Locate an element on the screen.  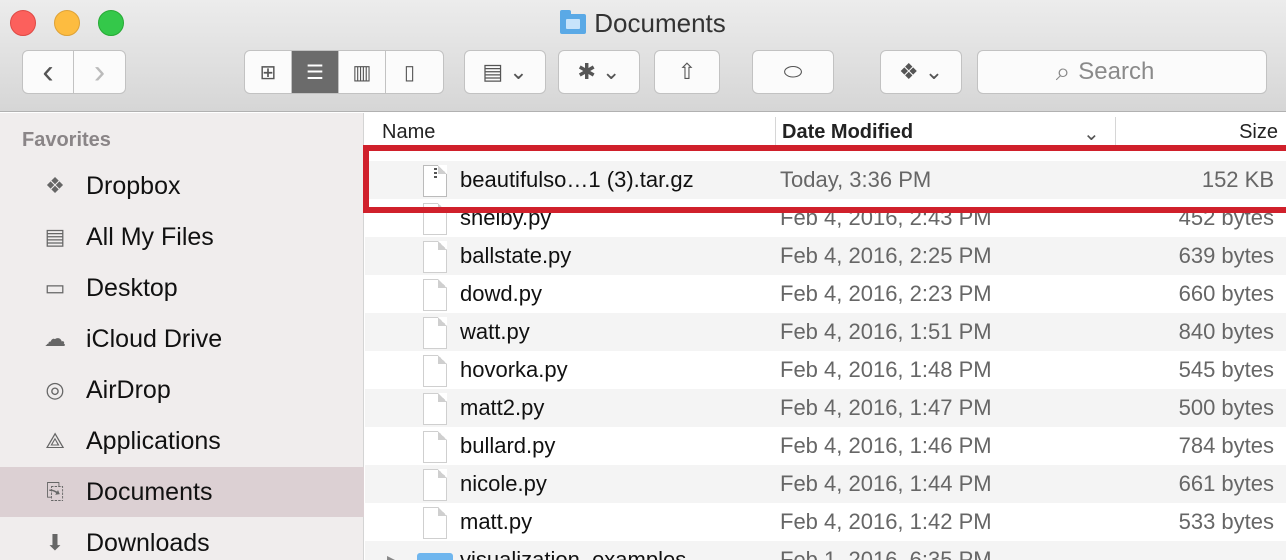
tag-button: ⬭ is located at coordinates (793, 72).